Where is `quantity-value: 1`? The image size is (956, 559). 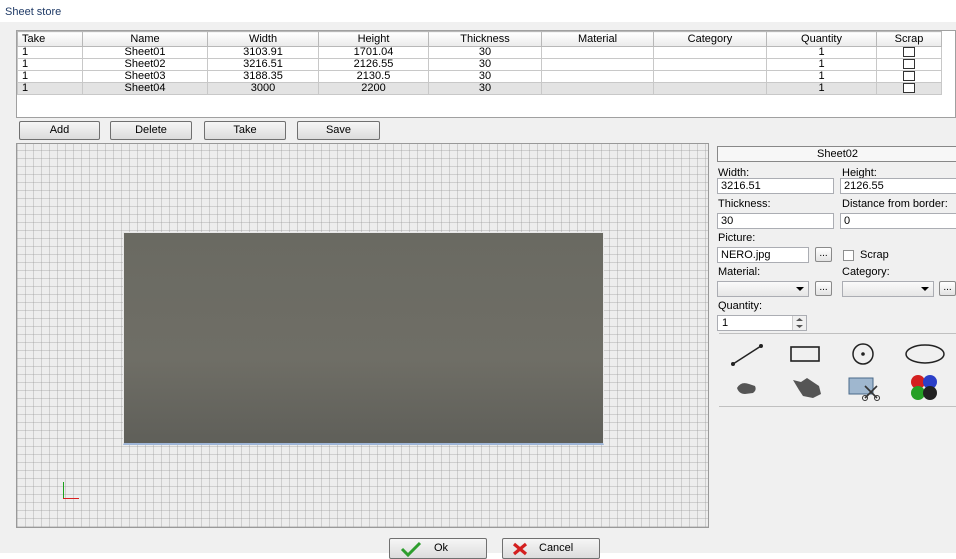 quantity-value: 1 is located at coordinates (725, 323).